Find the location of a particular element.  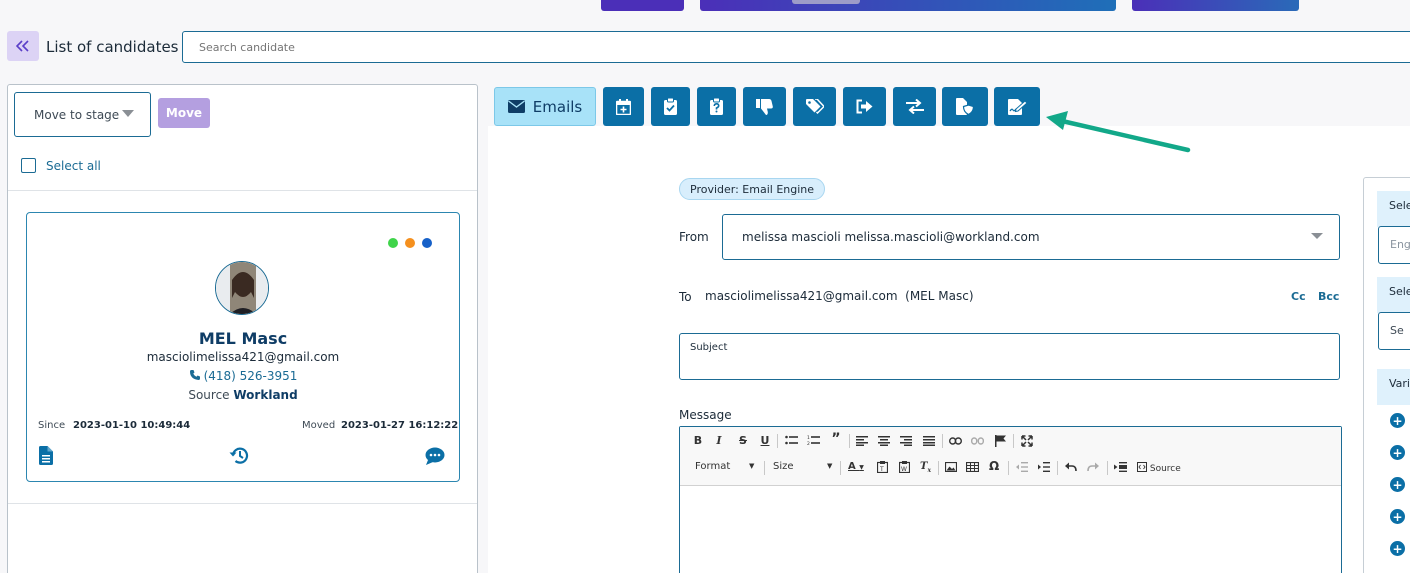

emails-tab-button: Emails is located at coordinates (545, 106).